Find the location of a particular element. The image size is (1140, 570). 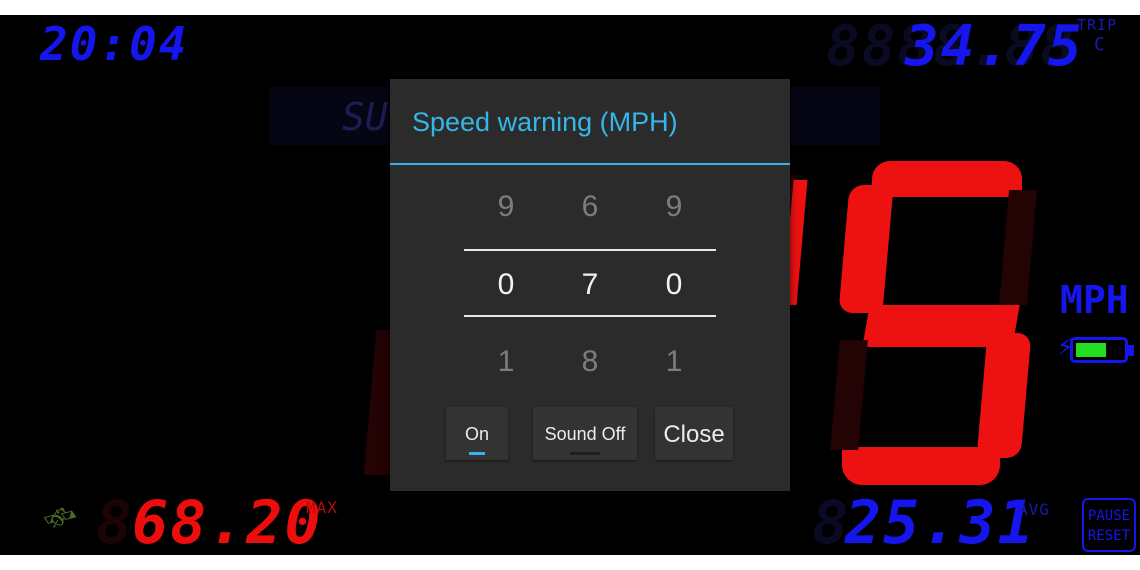

on-toggle-label: On is located at coordinates (476, 434).